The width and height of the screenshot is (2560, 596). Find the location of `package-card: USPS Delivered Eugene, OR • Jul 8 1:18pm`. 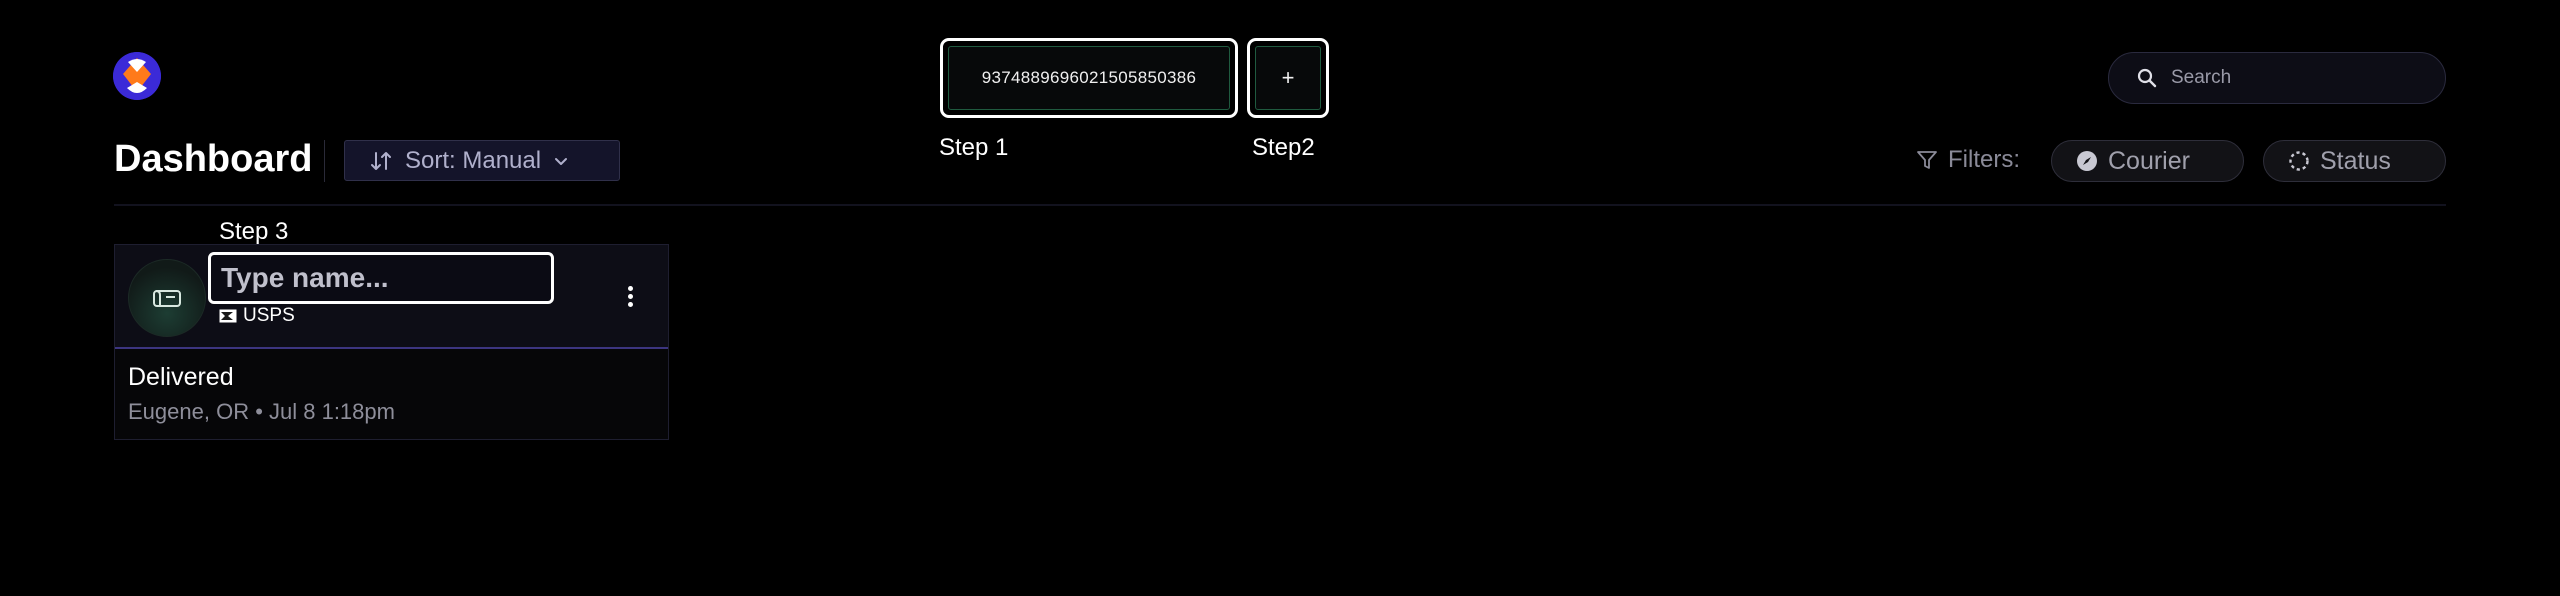

package-card: USPS Delivered Eugene, OR • Jul 8 1:18pm is located at coordinates (391, 342).